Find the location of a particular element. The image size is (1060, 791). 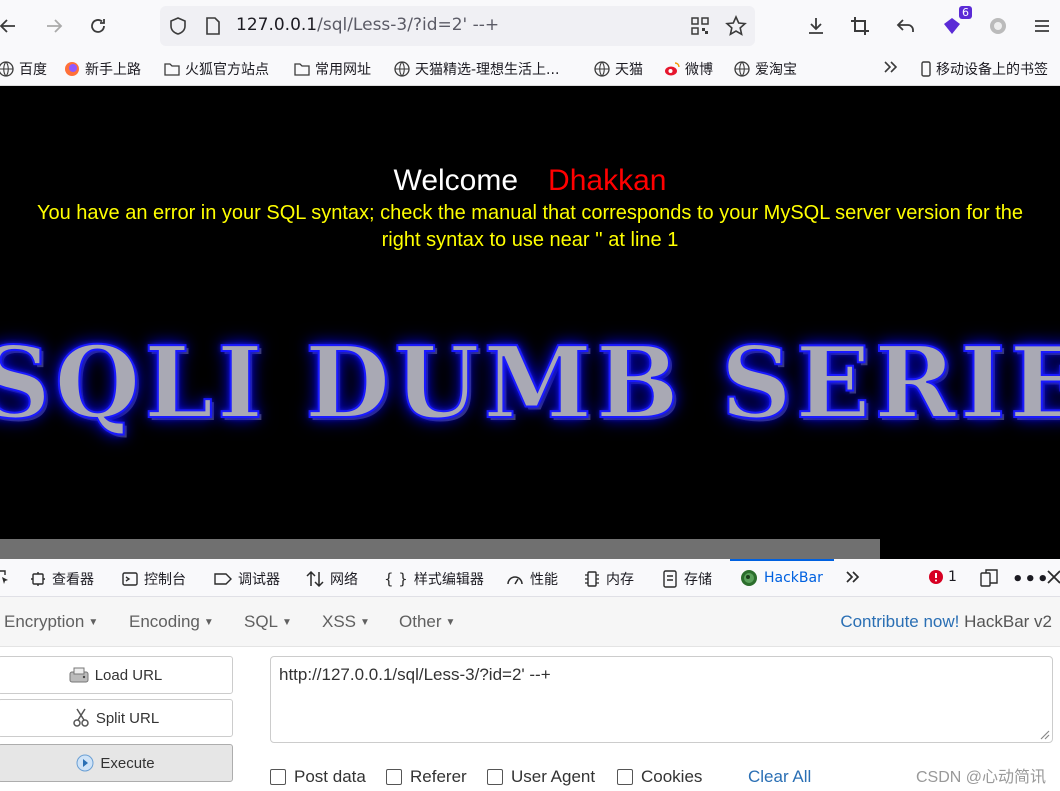

menu-sql: SQL ▼ is located at coordinates (268, 622).